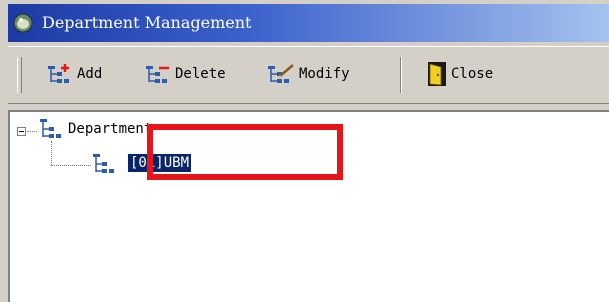 This screenshot has width=609, height=302. What do you see at coordinates (200, 74) in the screenshot?
I see `delete-label: Delete` at bounding box center [200, 74].